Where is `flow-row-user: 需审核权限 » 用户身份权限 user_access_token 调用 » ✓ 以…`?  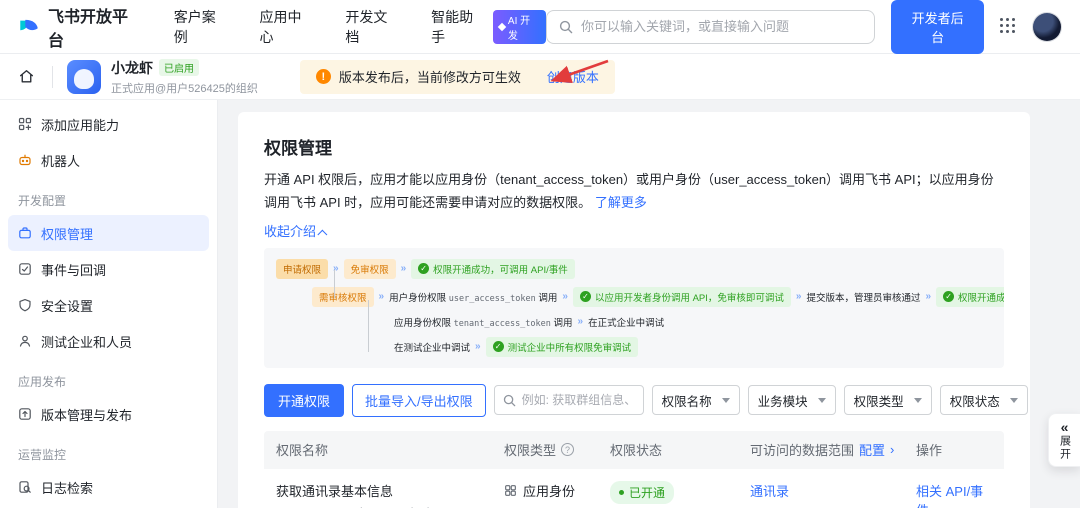
flow-row-user: 需审核权限 » 用户身份权限 user_access_token 调用 » ✓ 以… is located at coordinates (658, 296).